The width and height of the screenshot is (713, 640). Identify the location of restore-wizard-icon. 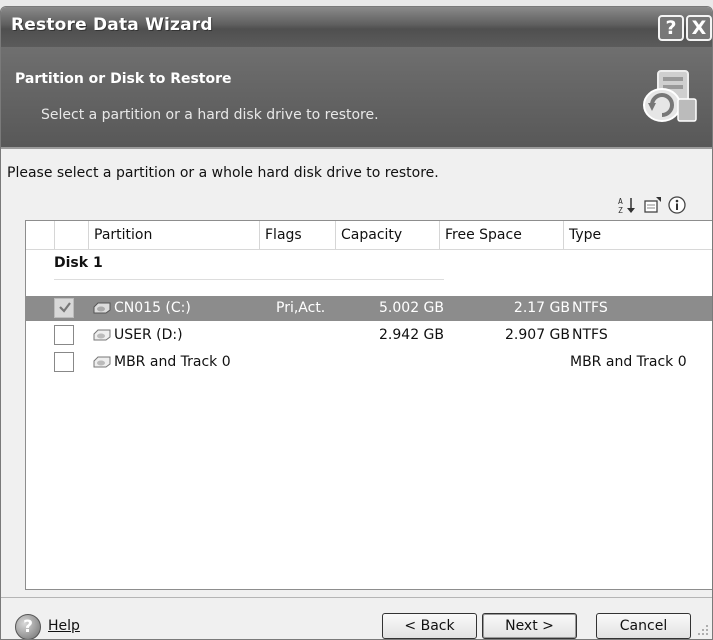
(670, 96).